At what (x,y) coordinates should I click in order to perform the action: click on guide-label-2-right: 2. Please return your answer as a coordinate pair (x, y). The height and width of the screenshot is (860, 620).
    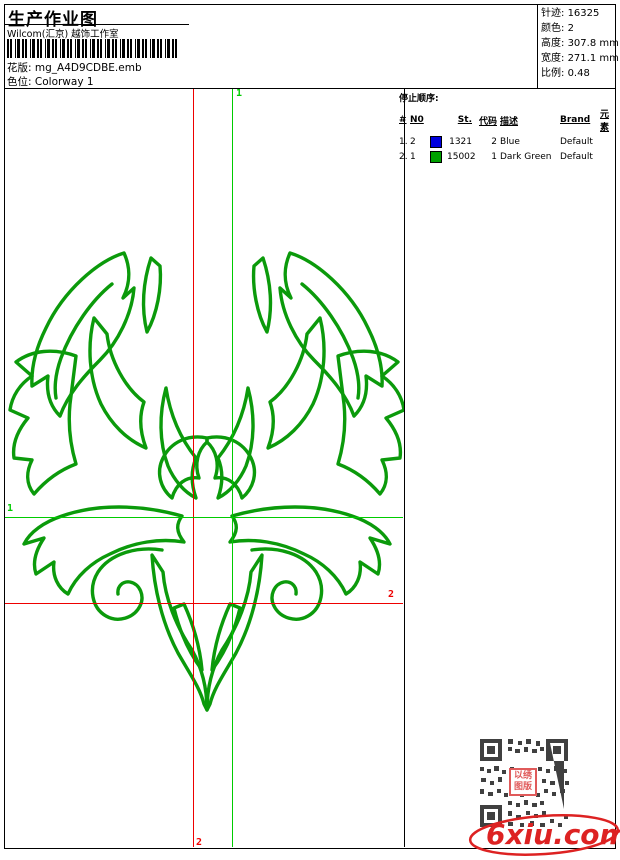
    Looking at the image, I should click on (391, 594).